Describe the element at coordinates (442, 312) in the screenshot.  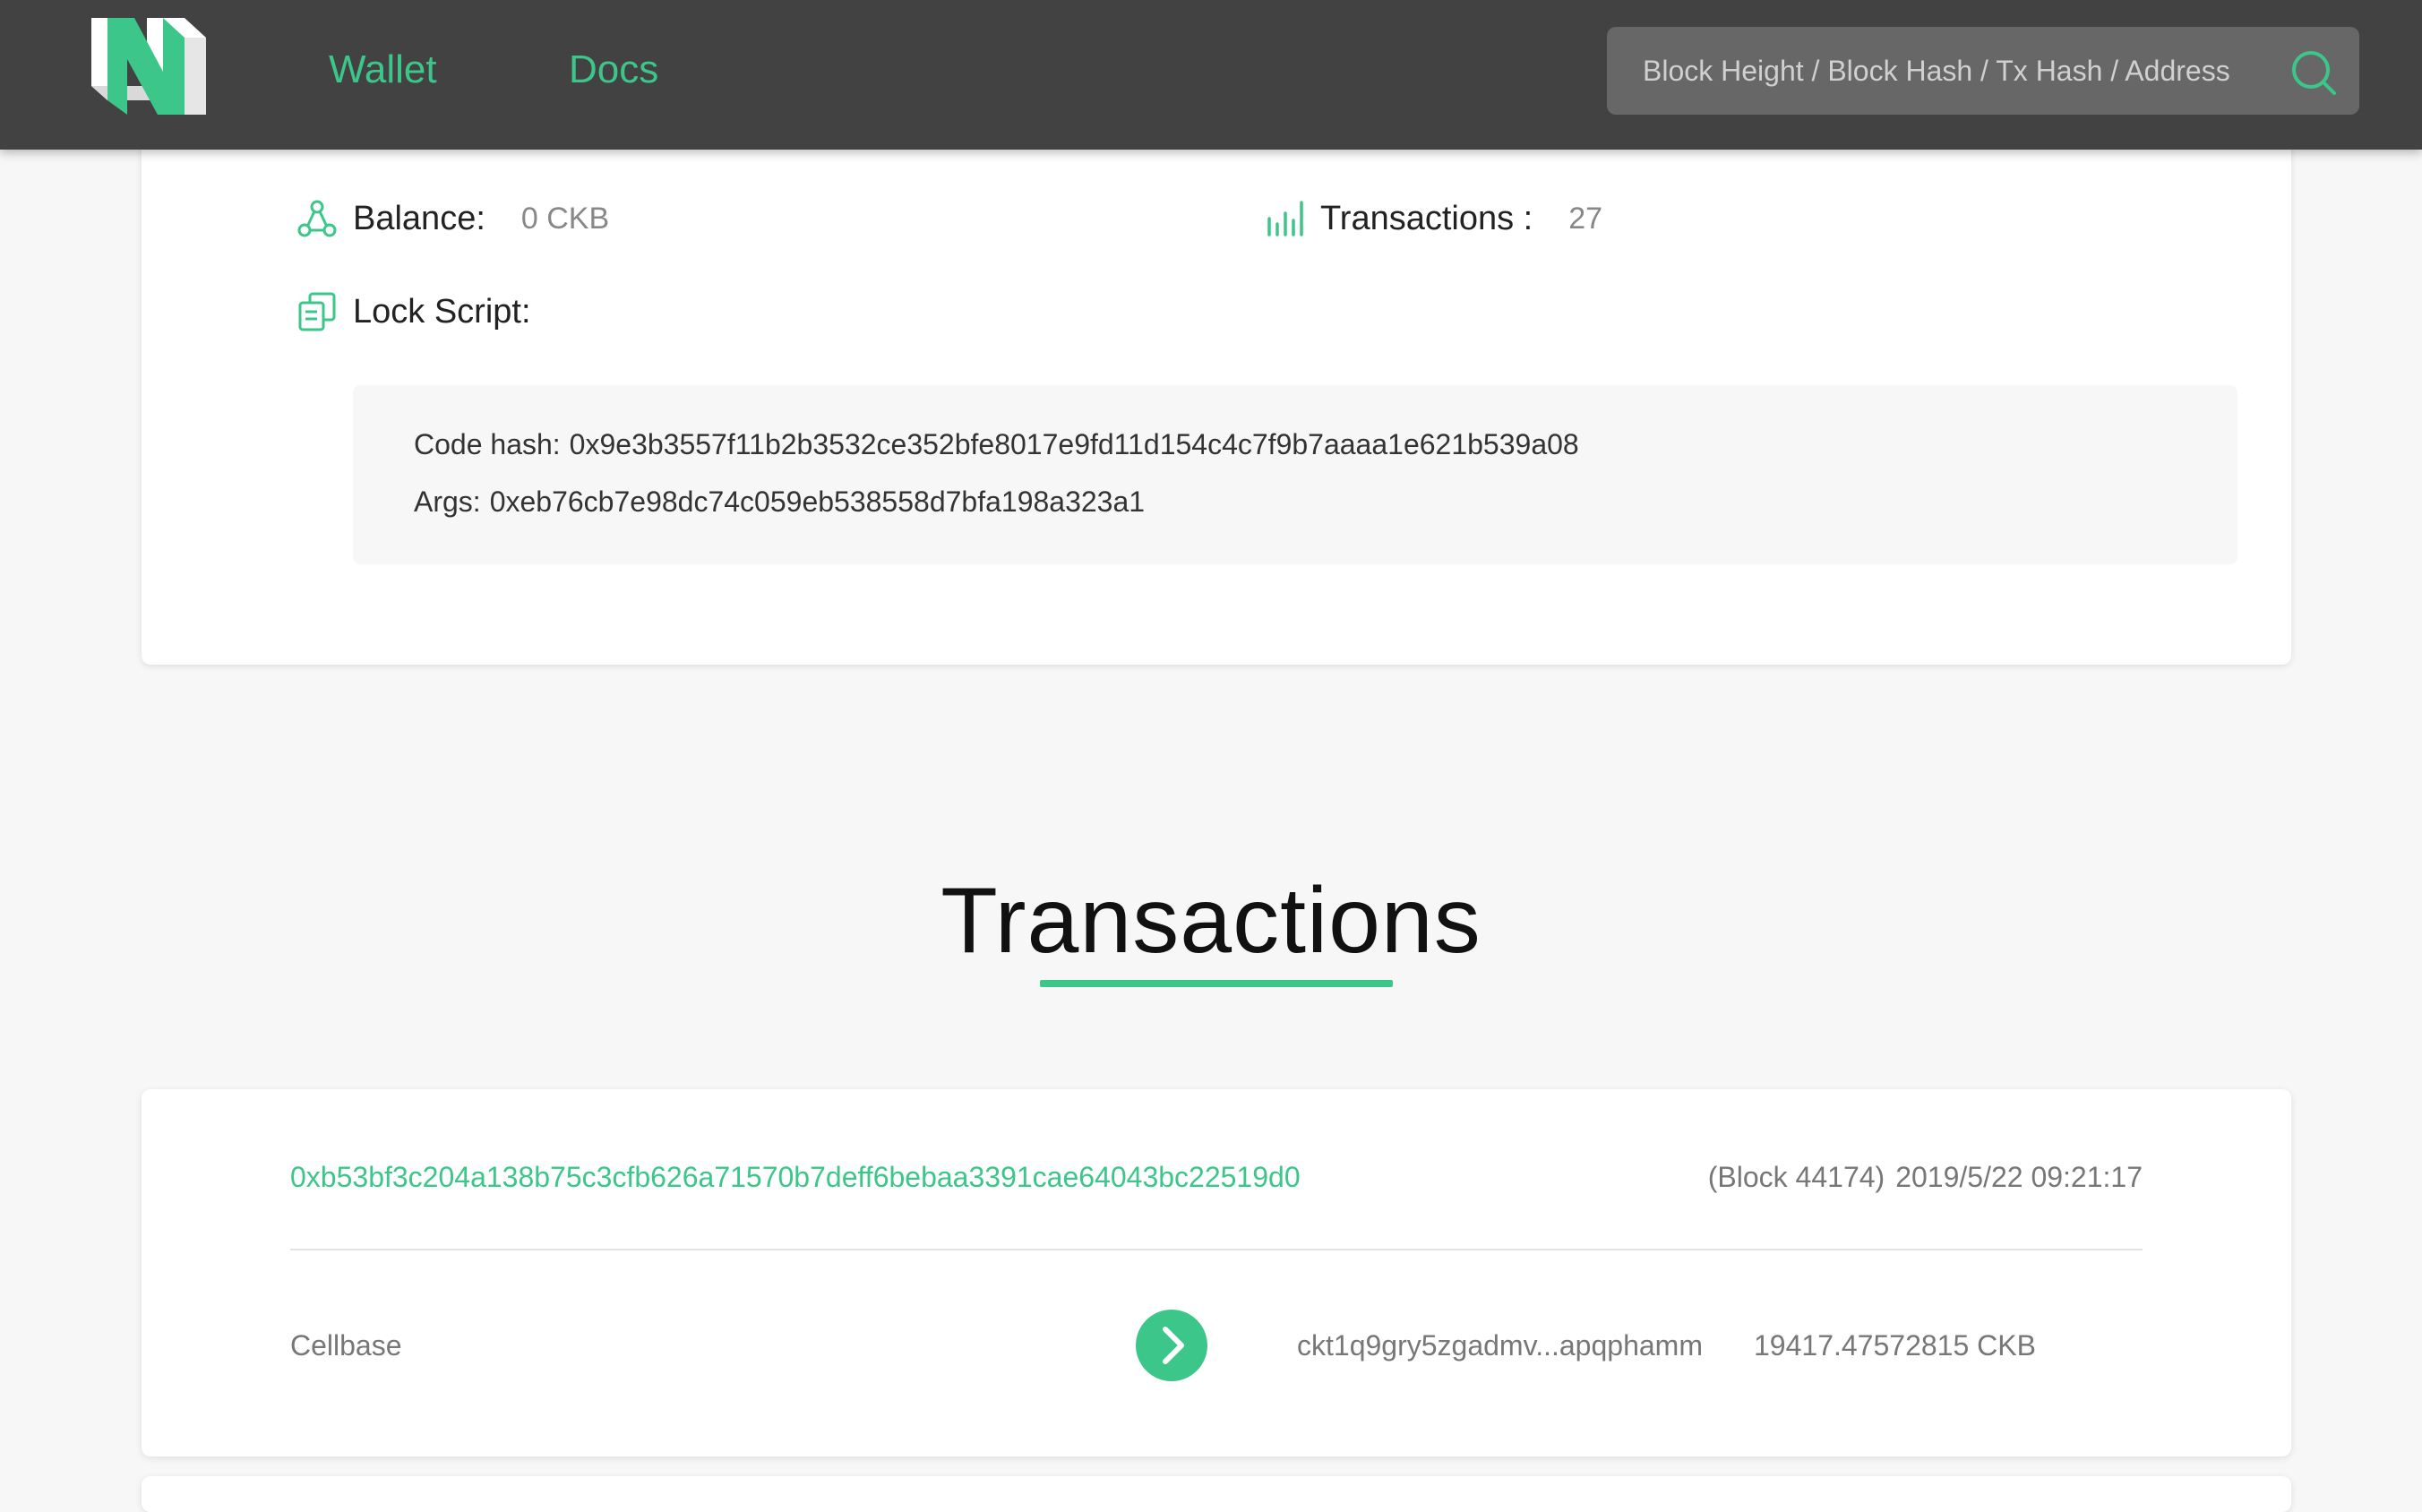
I see `lock-script-label: Lock Script:` at that location.